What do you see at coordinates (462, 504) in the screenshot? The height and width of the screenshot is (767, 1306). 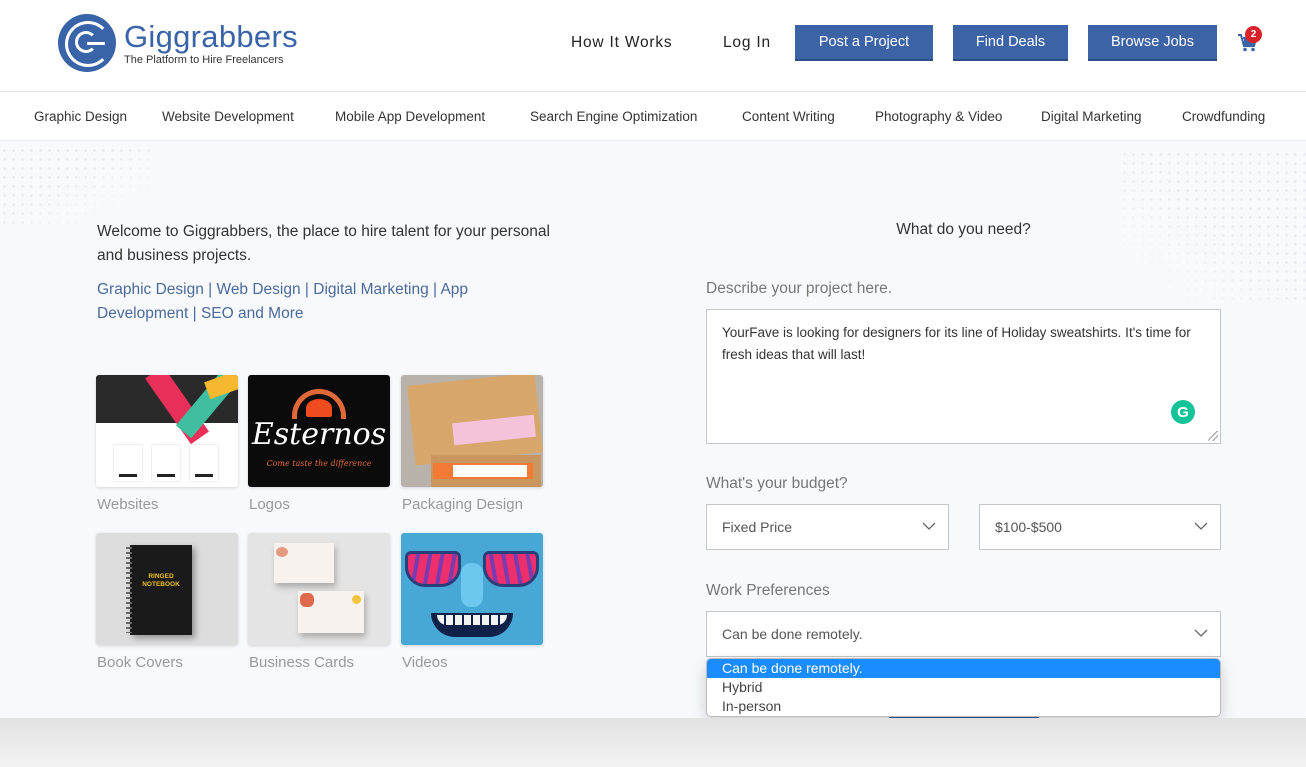 I see `packaging-design-label: Packaging Design` at bounding box center [462, 504].